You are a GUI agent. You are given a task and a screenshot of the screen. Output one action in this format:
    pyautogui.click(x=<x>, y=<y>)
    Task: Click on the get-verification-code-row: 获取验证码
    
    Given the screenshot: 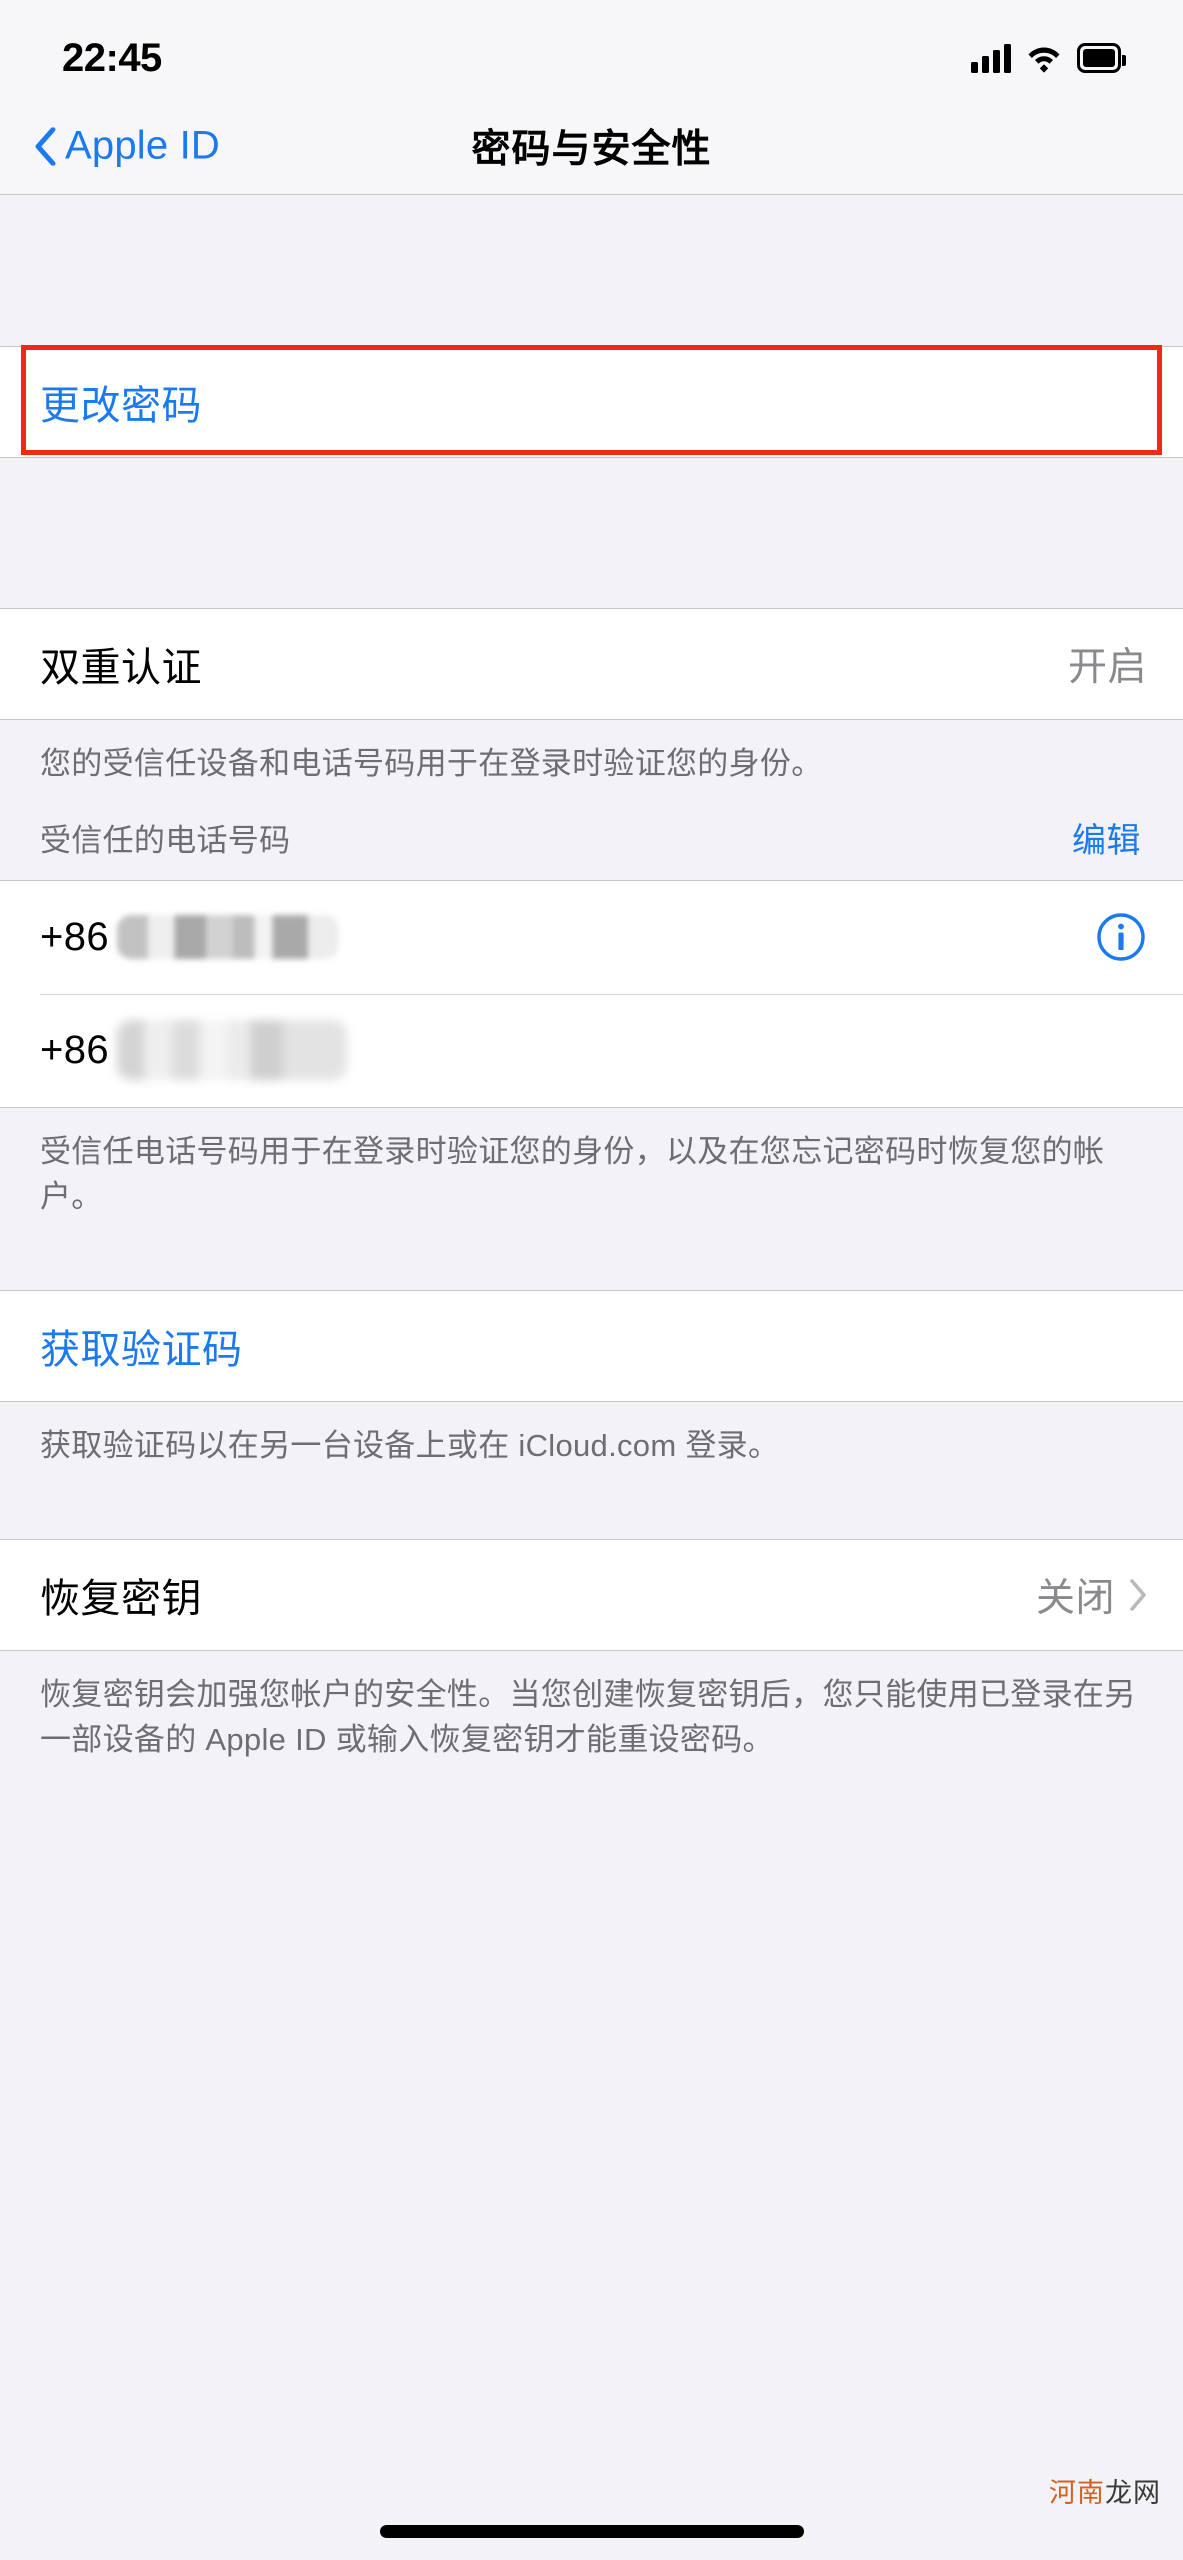 What is the action you would take?
    pyautogui.click(x=591, y=1345)
    